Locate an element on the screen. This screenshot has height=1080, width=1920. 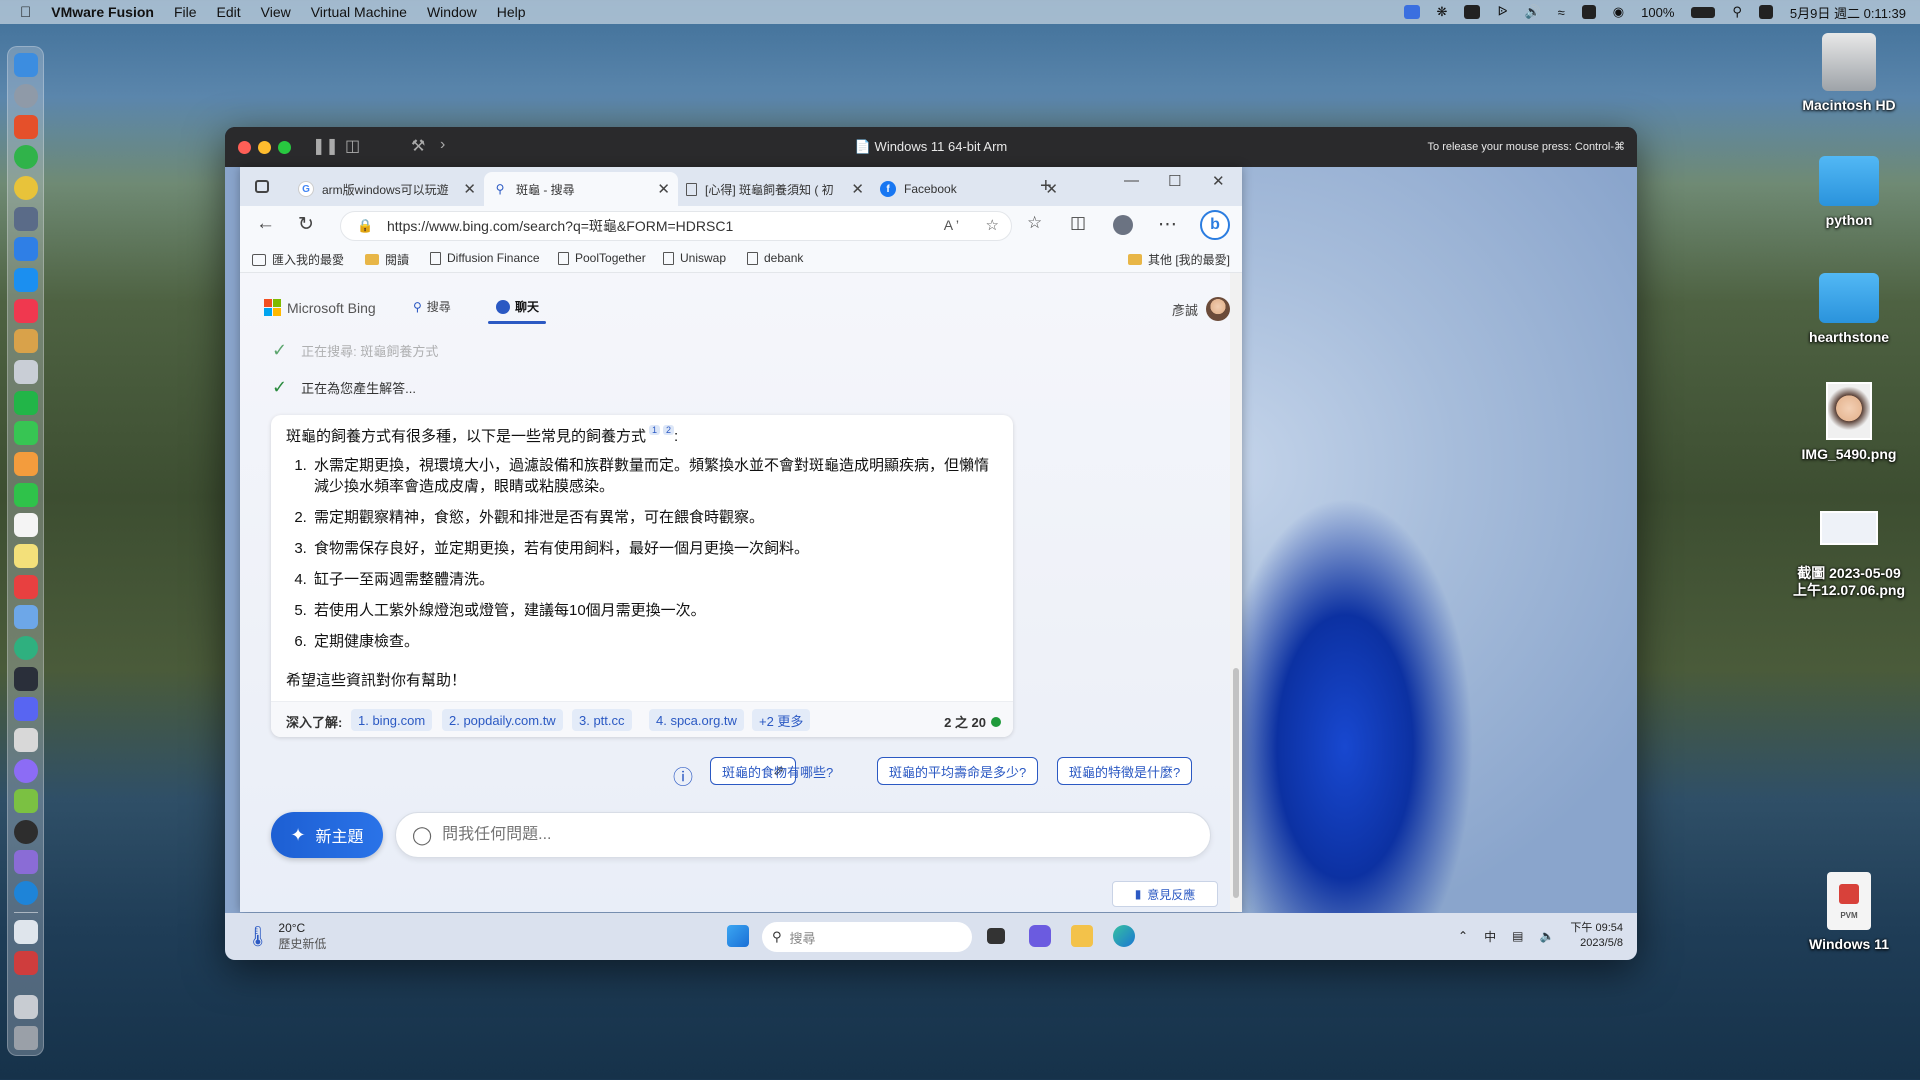
favorites-icon: ☆ is located at coordinates (1034, 223).